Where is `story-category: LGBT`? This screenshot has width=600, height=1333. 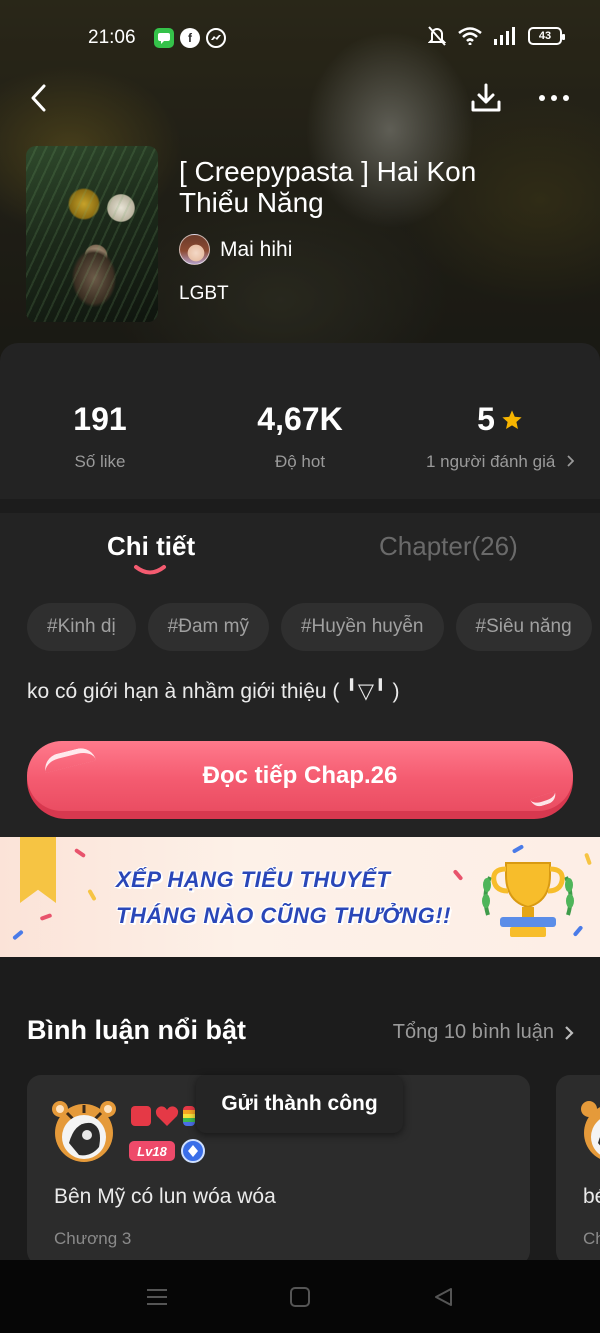
story-category: LGBT is located at coordinates (204, 294).